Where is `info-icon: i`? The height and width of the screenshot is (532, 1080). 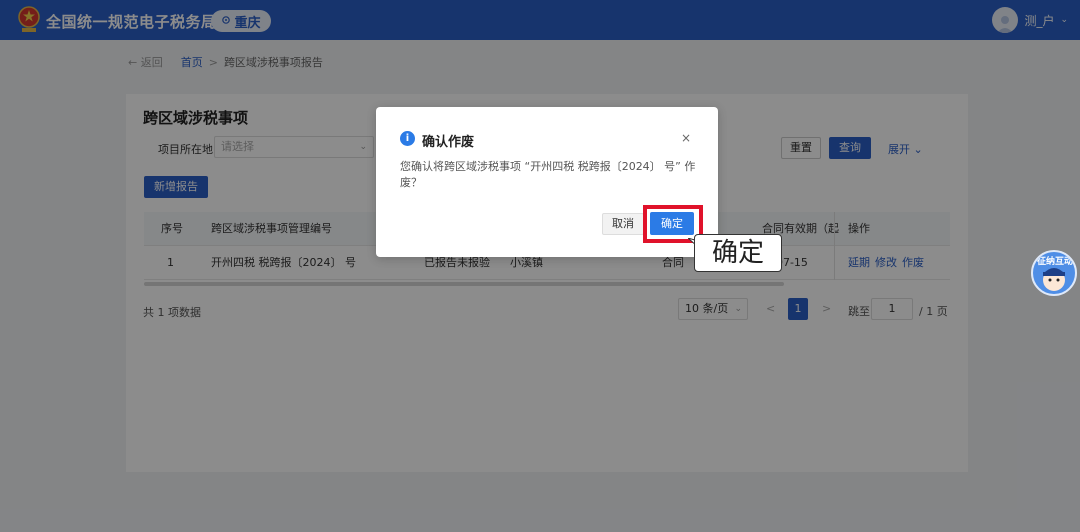
info-icon: i is located at coordinates (407, 138).